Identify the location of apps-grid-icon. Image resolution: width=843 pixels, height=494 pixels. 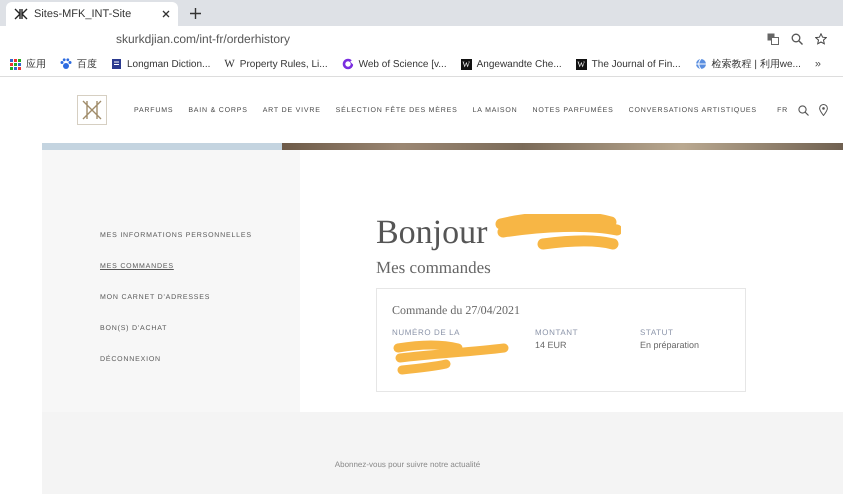
(15, 64).